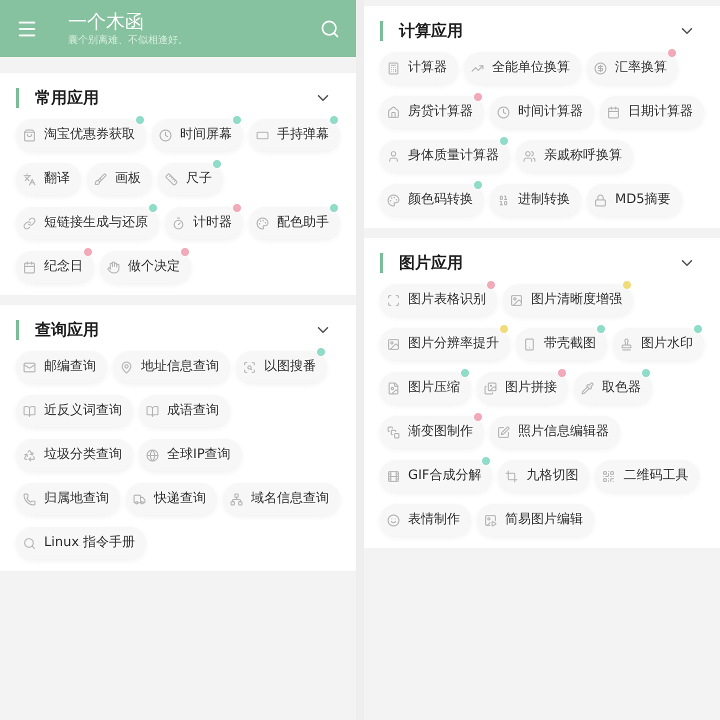  Describe the element at coordinates (587, 388) in the screenshot. I see `pipette-icon` at that location.